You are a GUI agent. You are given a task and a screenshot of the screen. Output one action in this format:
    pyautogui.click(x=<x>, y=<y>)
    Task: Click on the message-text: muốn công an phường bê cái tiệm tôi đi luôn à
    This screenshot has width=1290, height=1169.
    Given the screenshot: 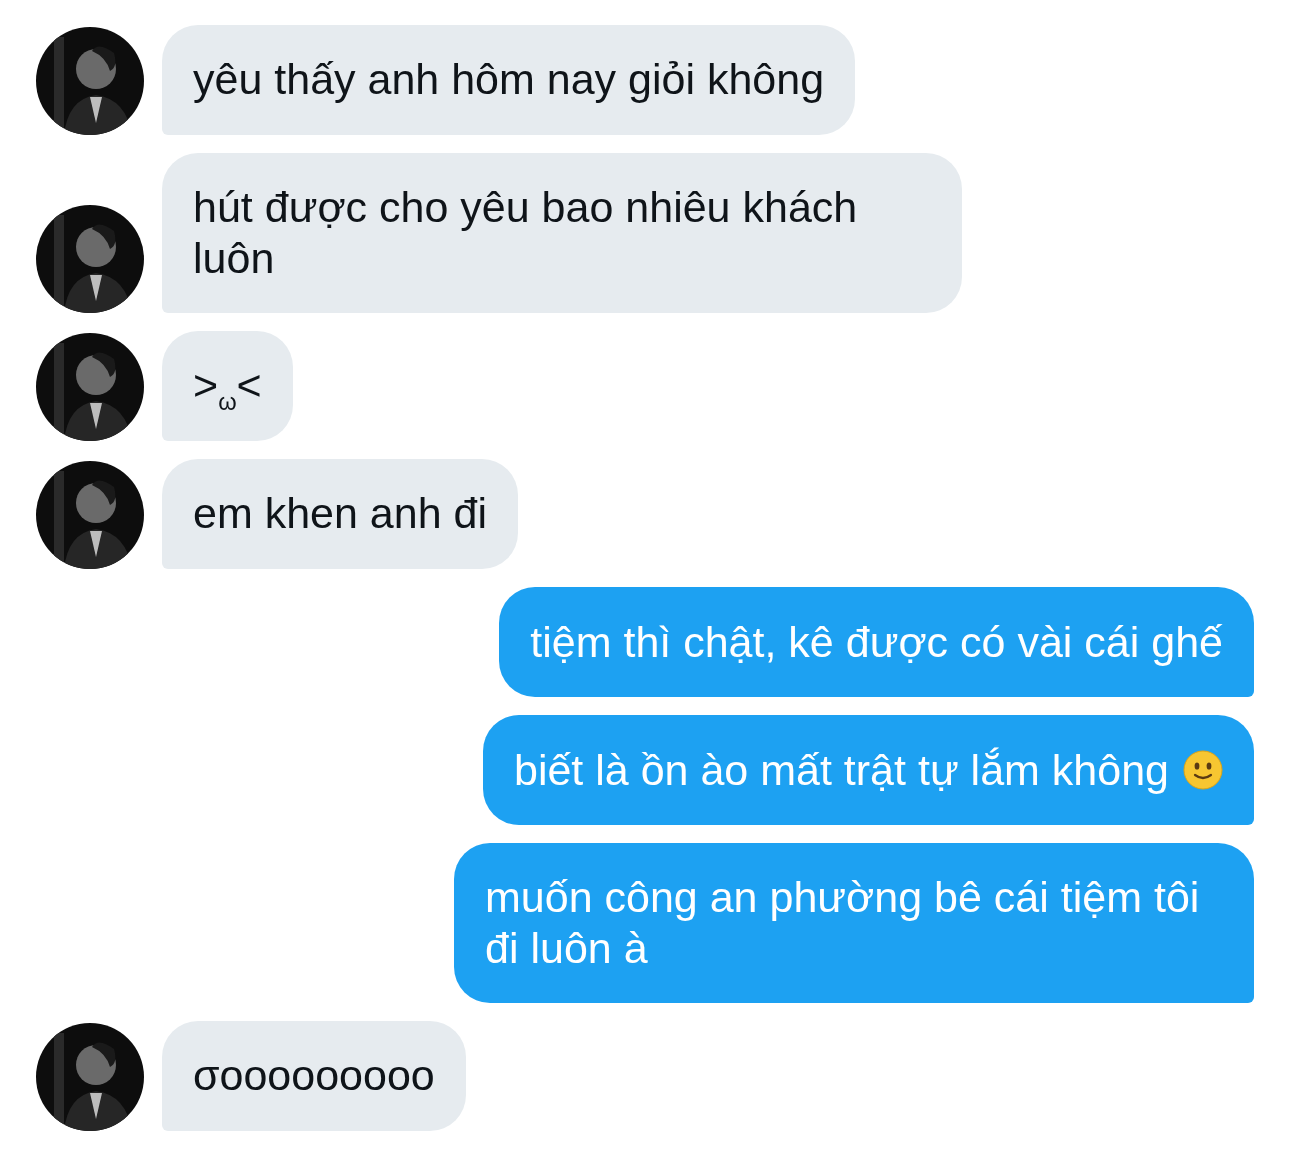 What is the action you would take?
    pyautogui.click(x=843, y=923)
    